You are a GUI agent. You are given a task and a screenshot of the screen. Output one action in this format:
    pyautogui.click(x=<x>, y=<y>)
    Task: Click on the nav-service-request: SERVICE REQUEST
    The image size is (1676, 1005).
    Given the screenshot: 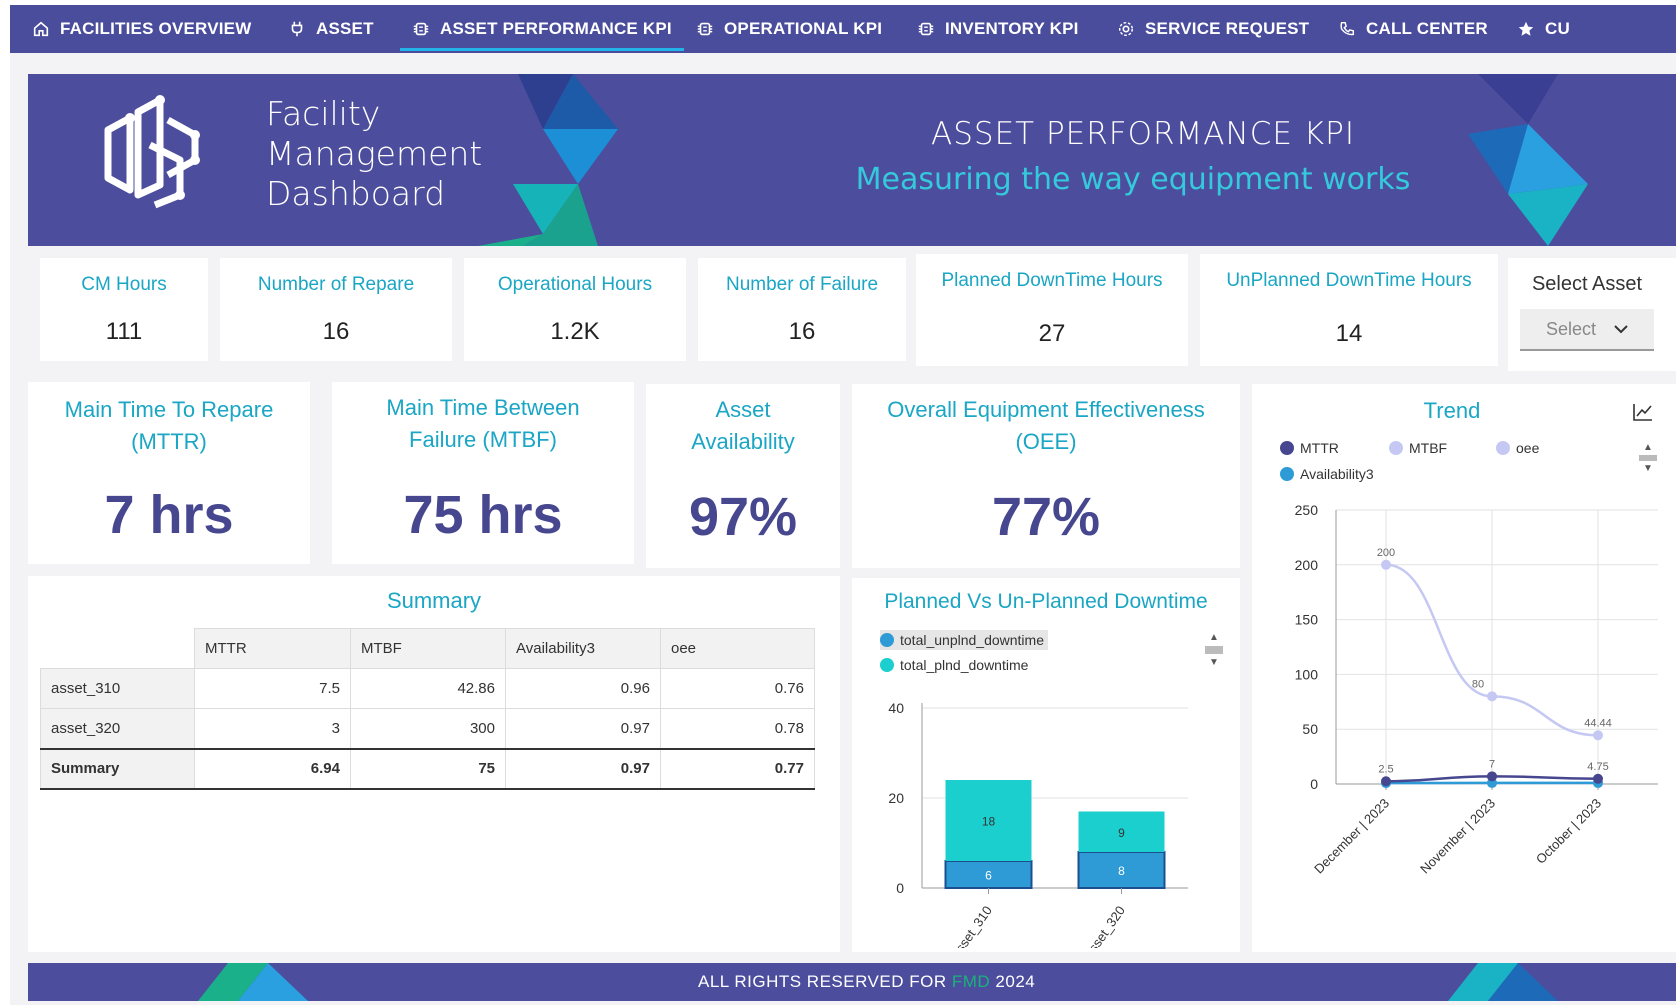 What is the action you would take?
    pyautogui.click(x=1213, y=29)
    